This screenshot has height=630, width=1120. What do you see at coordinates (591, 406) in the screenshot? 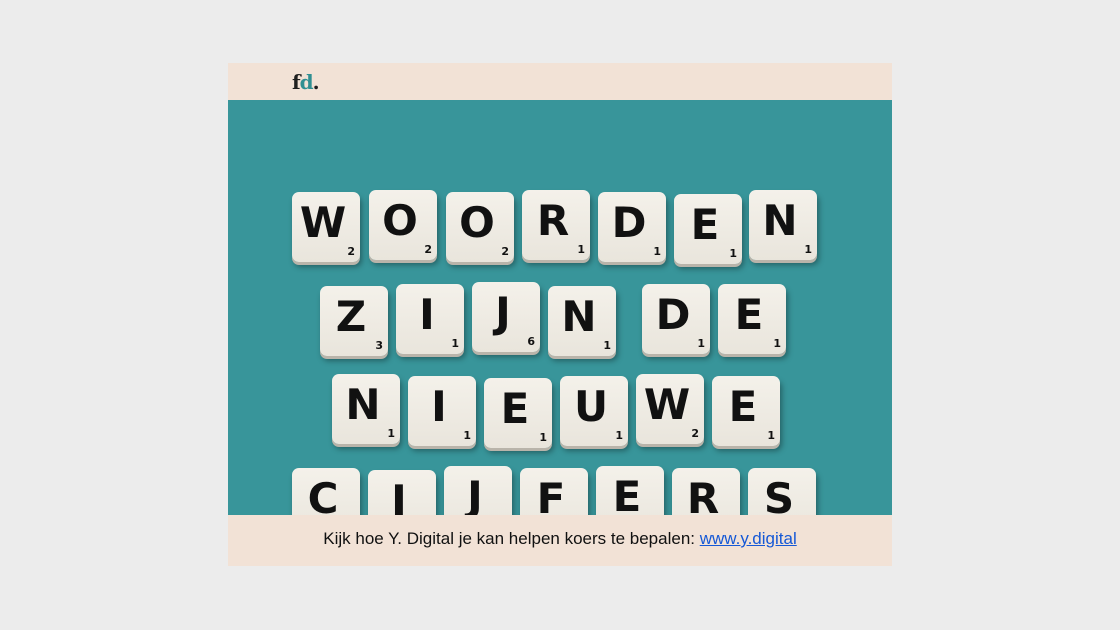
I see `tile-letter: U` at bounding box center [591, 406].